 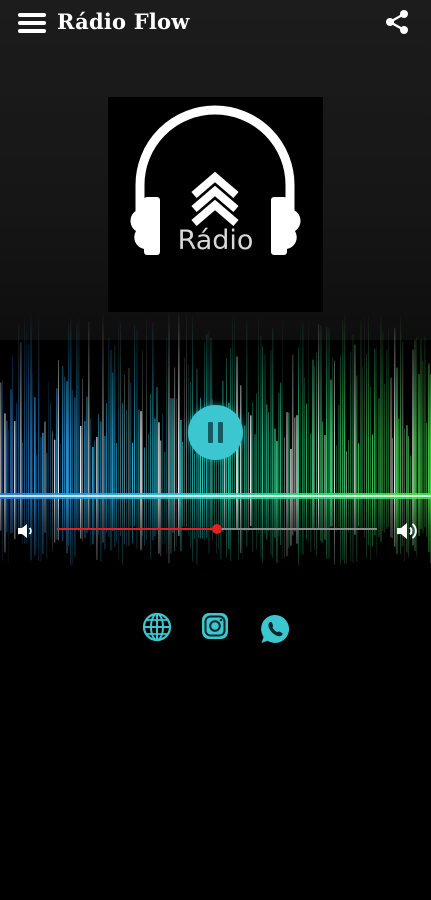 I want to click on instagram-icon, so click(x=215, y=626).